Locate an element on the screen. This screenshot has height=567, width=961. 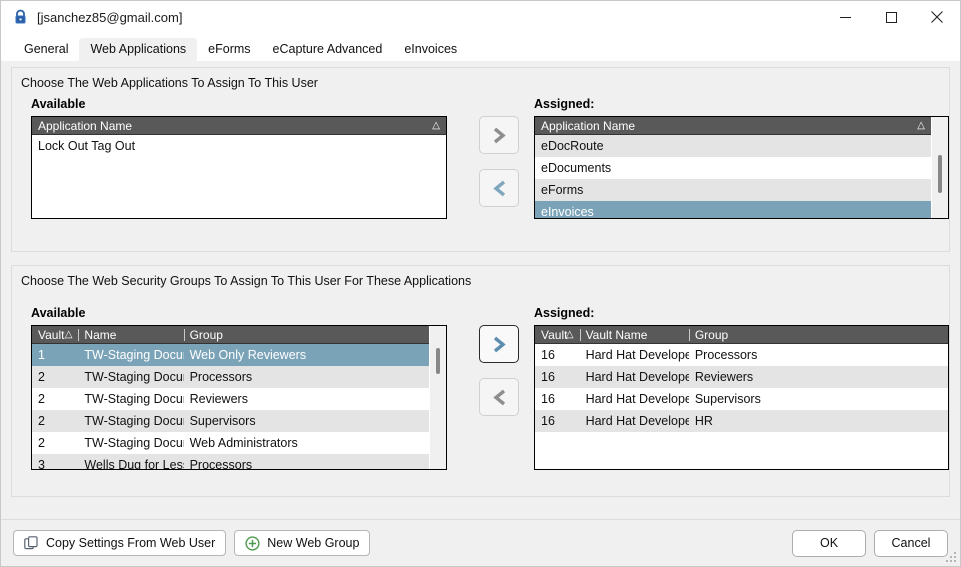
copy-settings-label: Copy Settings From Web User is located at coordinates (131, 543).